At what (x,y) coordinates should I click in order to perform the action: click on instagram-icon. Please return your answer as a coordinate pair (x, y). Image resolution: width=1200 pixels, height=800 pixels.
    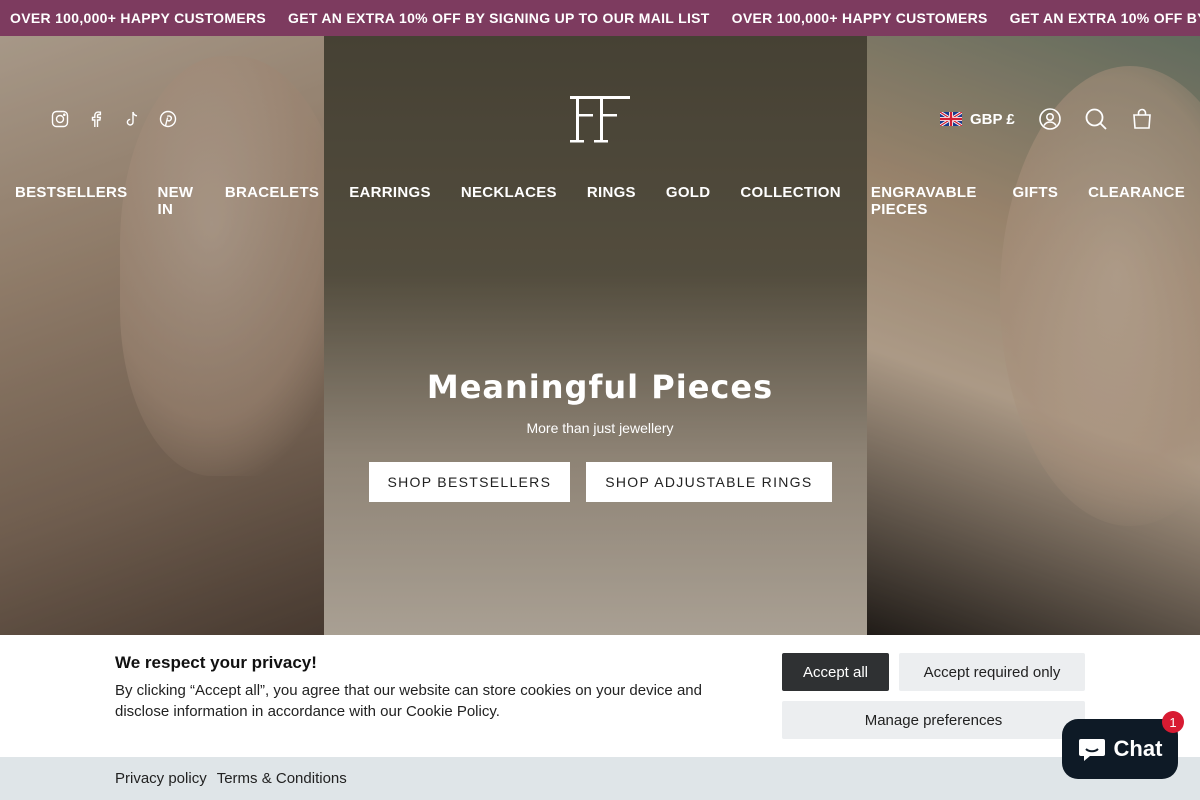
    Looking at the image, I should click on (60, 119).